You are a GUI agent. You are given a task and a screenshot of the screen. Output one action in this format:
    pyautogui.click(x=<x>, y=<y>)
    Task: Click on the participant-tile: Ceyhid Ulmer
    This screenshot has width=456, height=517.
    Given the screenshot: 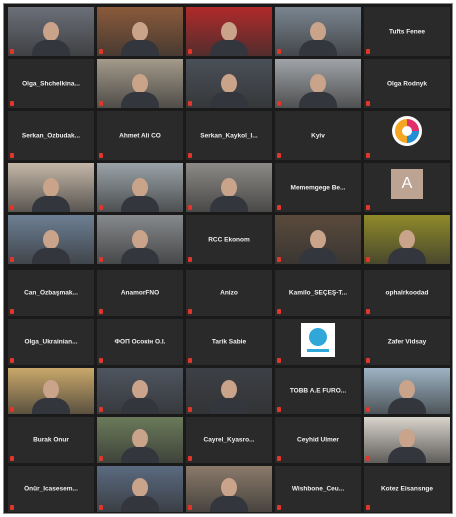 What is the action you would take?
    pyautogui.click(x=318, y=440)
    